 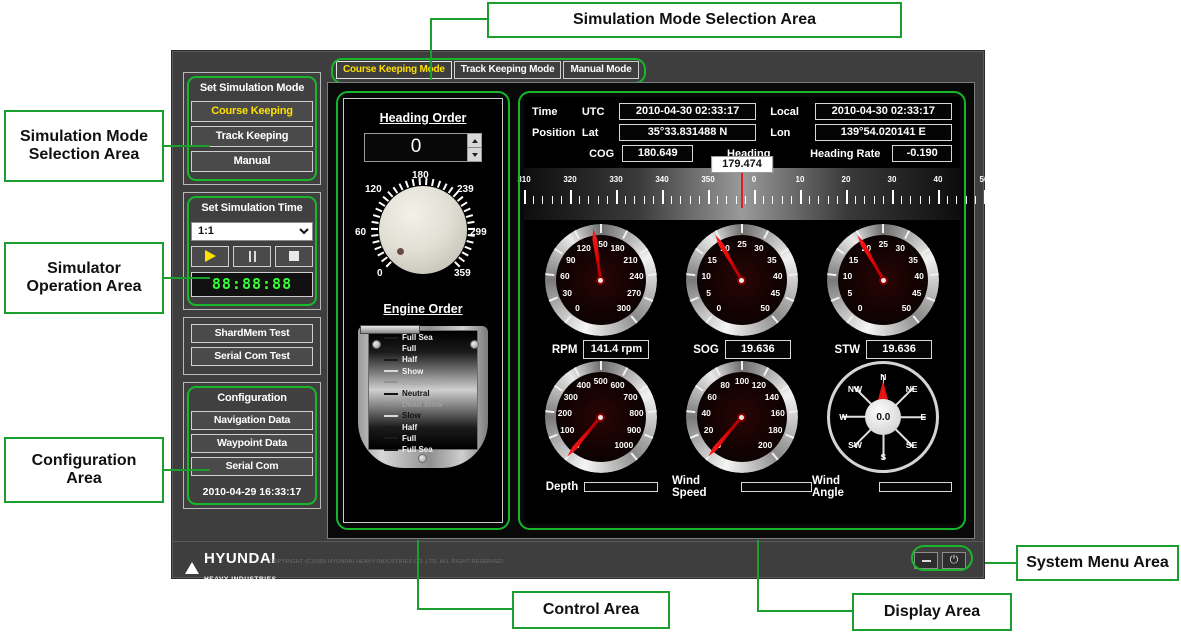 I want to click on serial-com-button: Serial Com, so click(x=252, y=466).